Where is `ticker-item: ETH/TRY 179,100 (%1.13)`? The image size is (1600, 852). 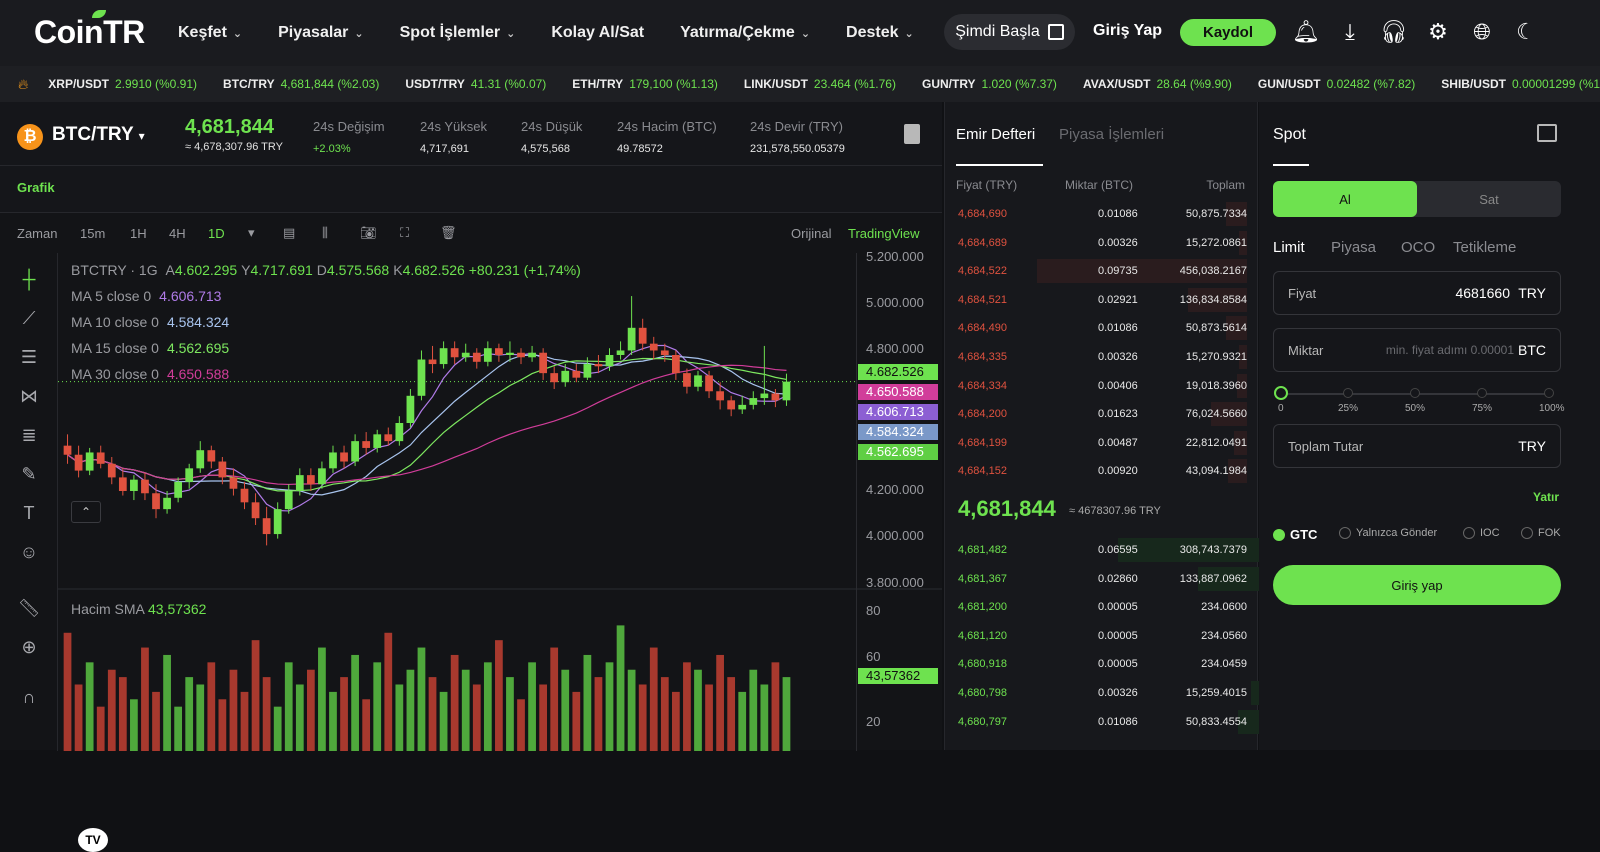 ticker-item: ETH/TRY 179,100 (%1.13) is located at coordinates (645, 84).